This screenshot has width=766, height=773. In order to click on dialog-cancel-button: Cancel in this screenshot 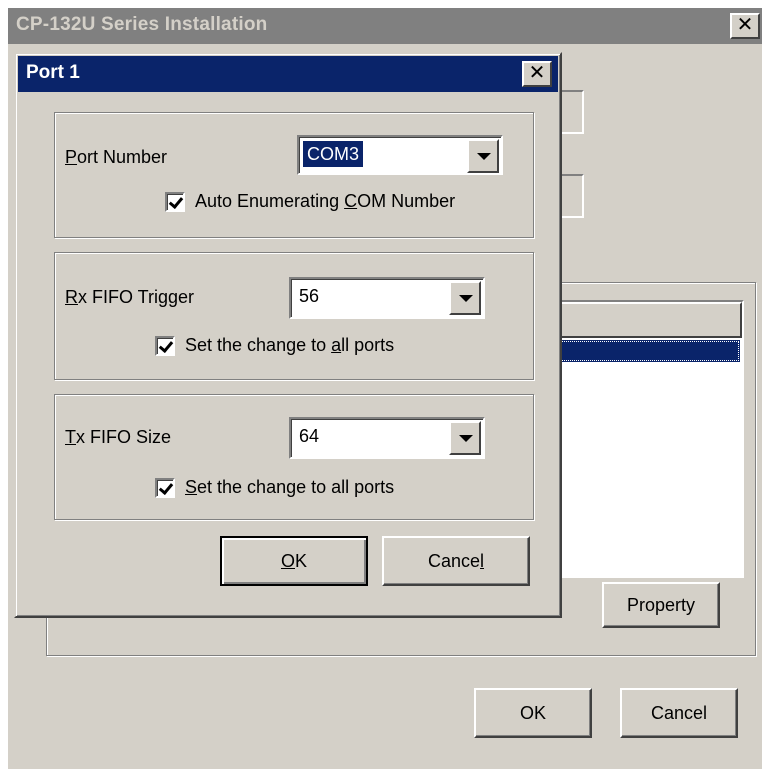, I will do `click(456, 561)`.